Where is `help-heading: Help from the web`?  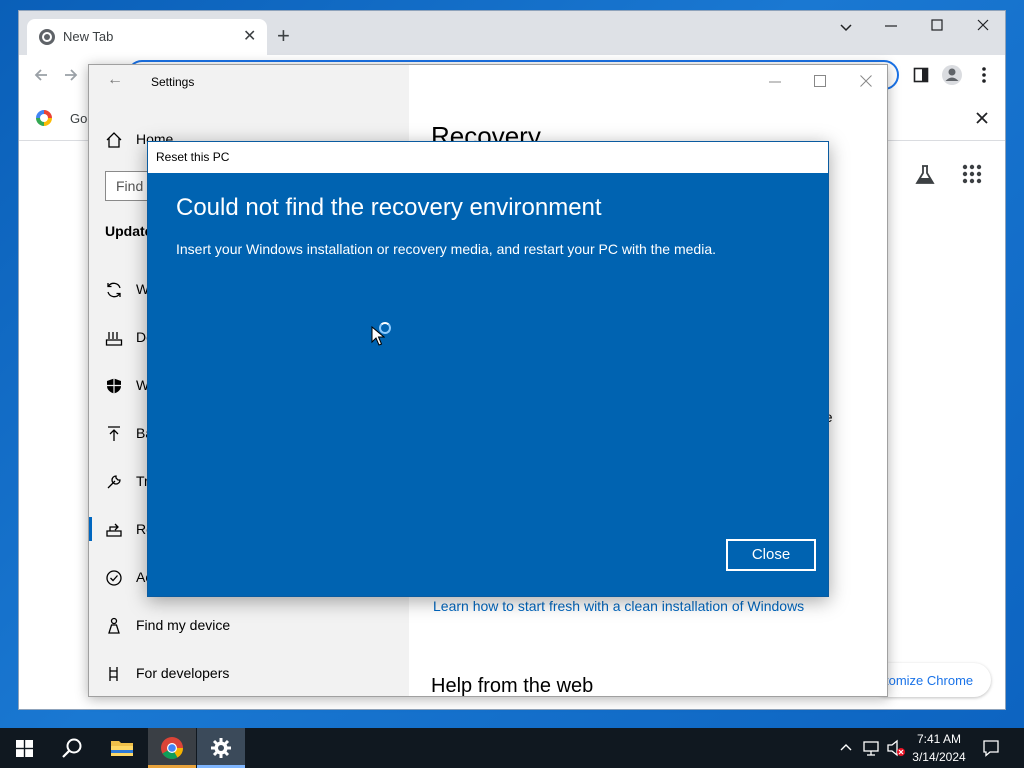 help-heading: Help from the web is located at coordinates (512, 686).